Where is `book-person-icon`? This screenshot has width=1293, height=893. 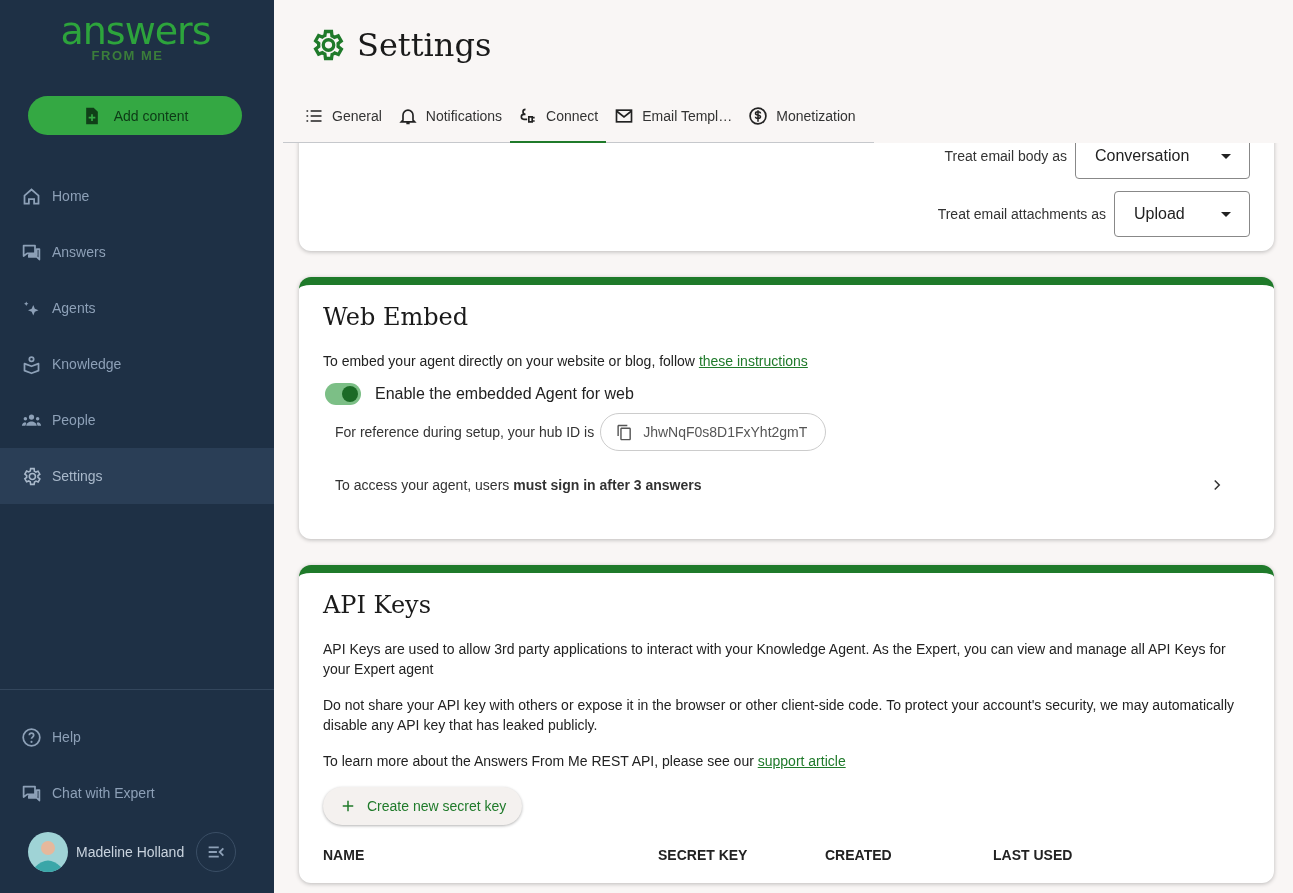 book-person-icon is located at coordinates (31, 364).